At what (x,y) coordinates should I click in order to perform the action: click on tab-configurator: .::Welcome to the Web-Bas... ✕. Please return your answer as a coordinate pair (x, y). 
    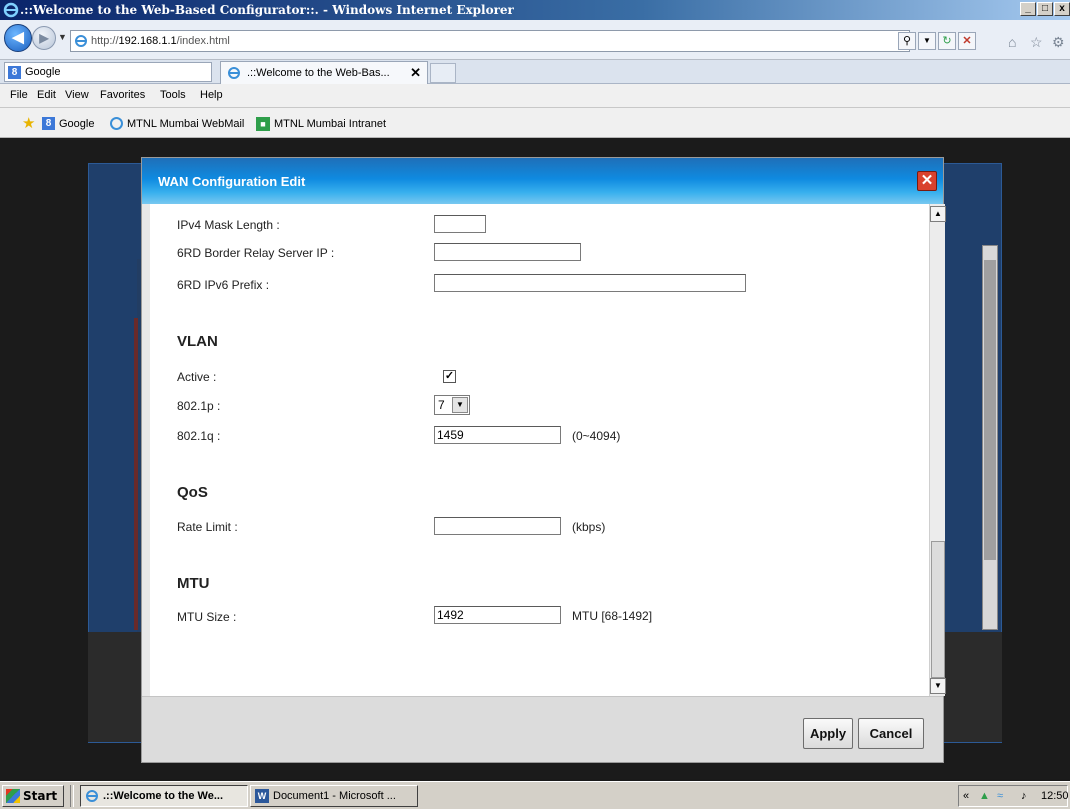
    Looking at the image, I should click on (324, 72).